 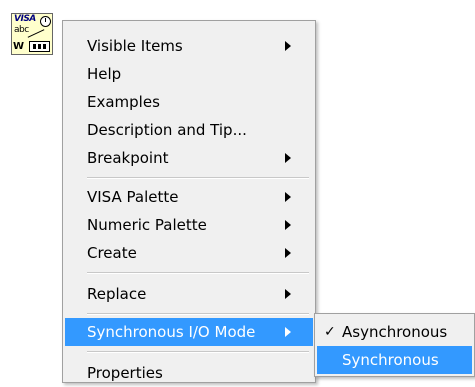 What do you see at coordinates (104, 74) in the screenshot?
I see `menu-item-label: Help` at bounding box center [104, 74].